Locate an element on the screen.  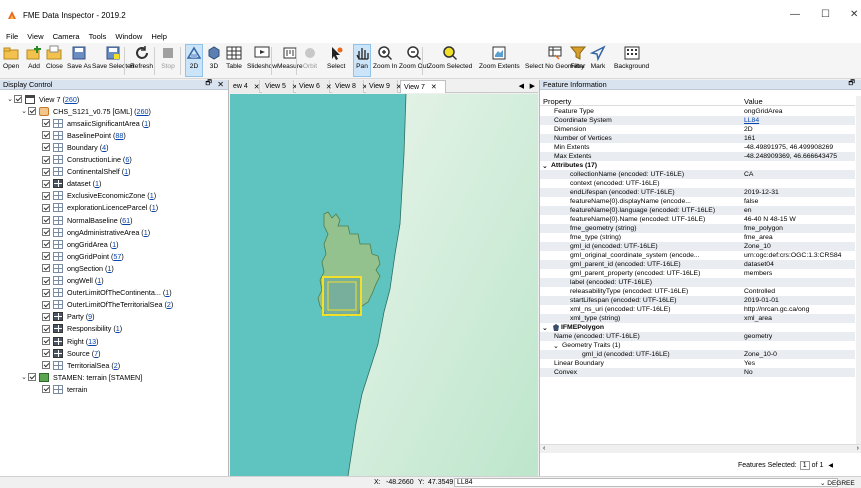
property-value: LL84 is located at coordinates (799, 120).